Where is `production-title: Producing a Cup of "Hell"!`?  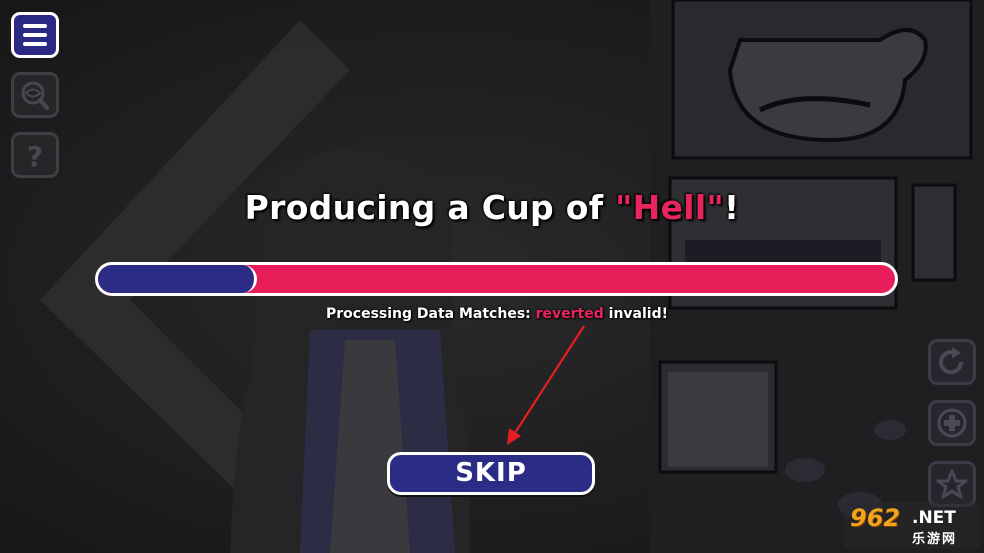 production-title: Producing a Cup of "Hell"! is located at coordinates (492, 207).